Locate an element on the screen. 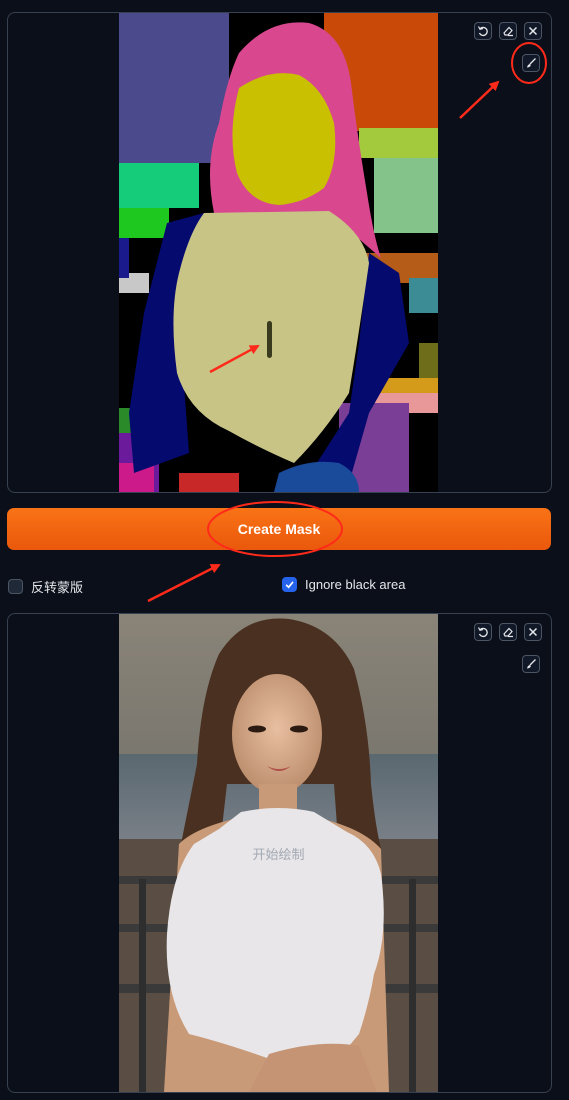 The width and height of the screenshot is (569, 1100). ignore-black-option: Ignore black area is located at coordinates (343, 584).